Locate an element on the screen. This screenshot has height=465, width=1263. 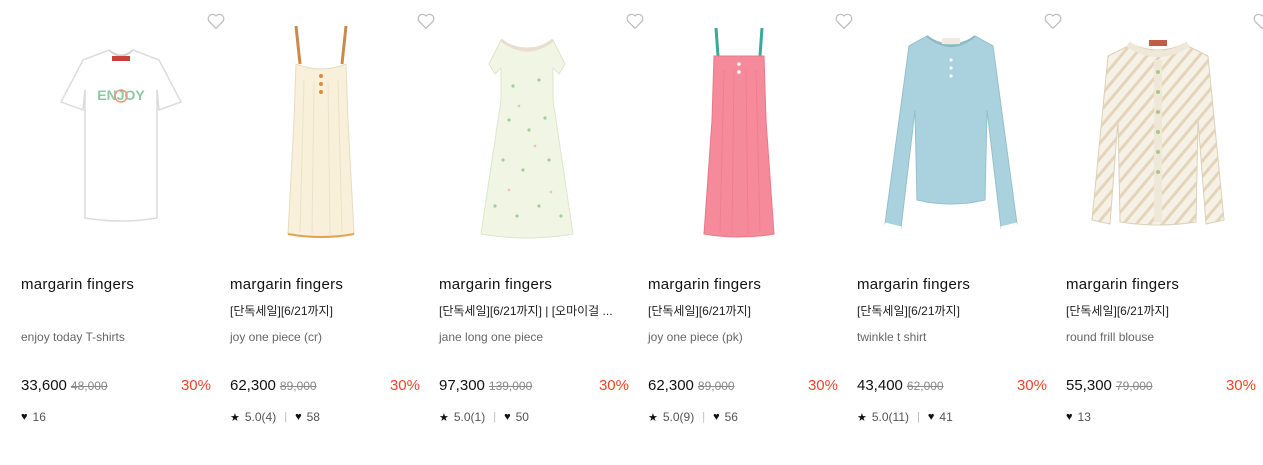
sale-price: 97,300 is located at coordinates (462, 385).